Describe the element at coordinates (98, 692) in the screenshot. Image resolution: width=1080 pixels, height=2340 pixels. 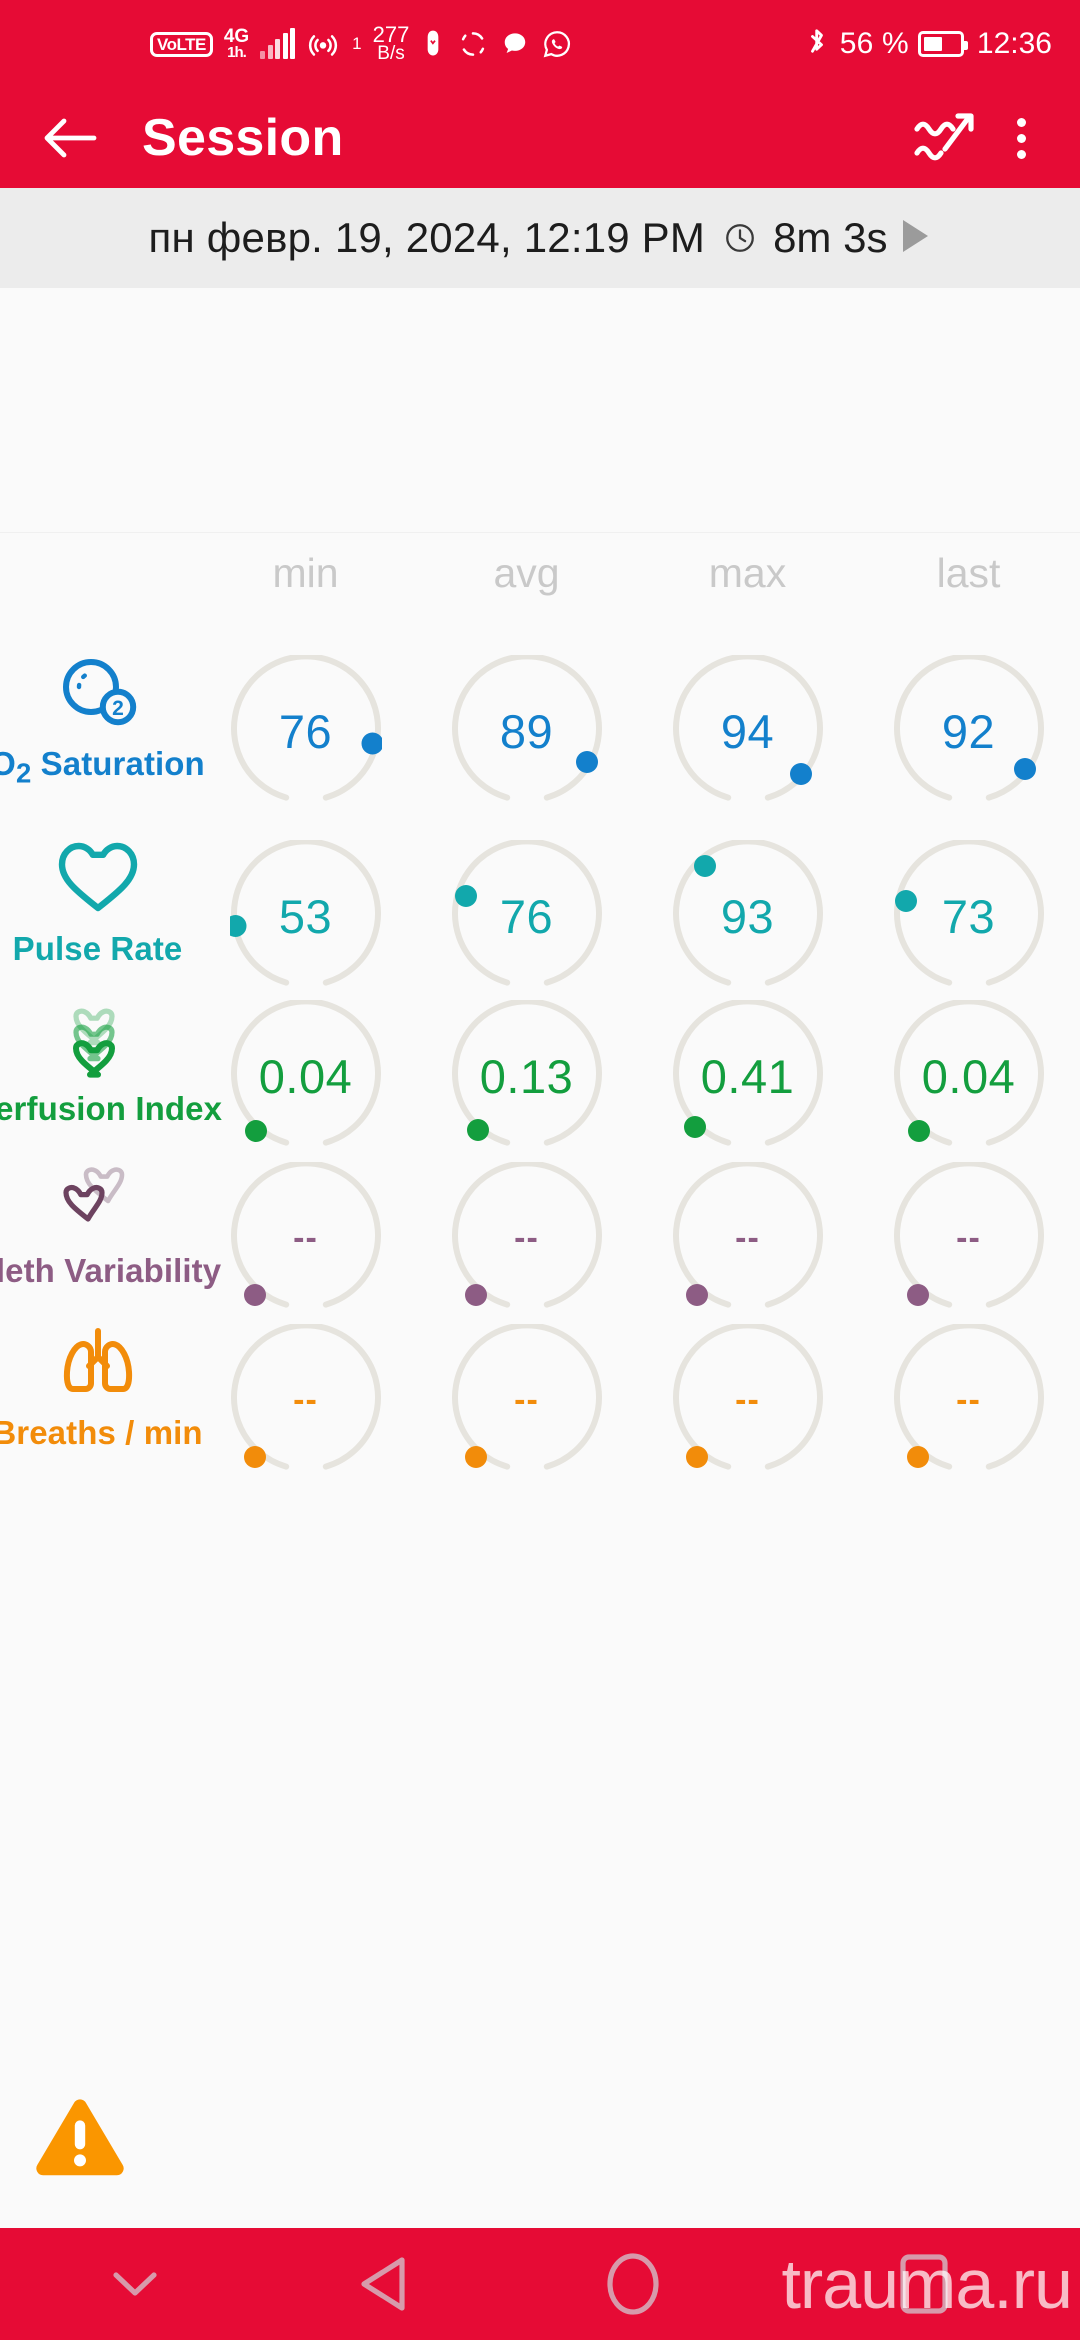
I see `o2-bubble-icon: 2` at that location.